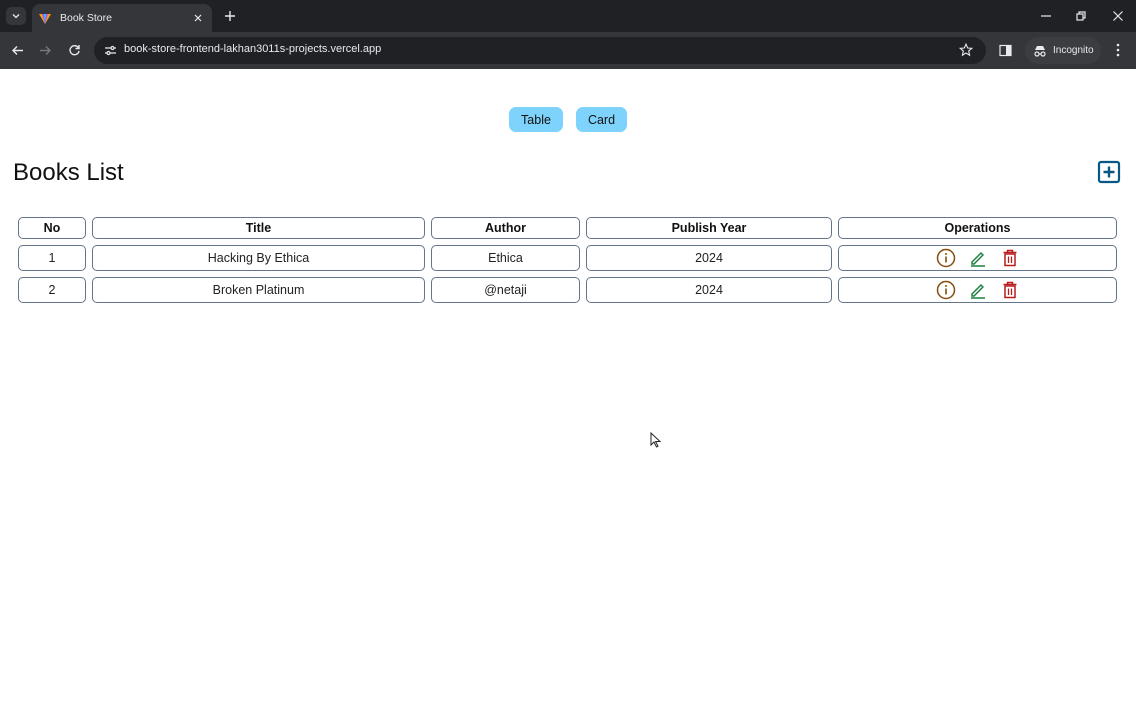 This screenshot has width=1136, height=720. I want to click on reload-icon, so click(74, 50).